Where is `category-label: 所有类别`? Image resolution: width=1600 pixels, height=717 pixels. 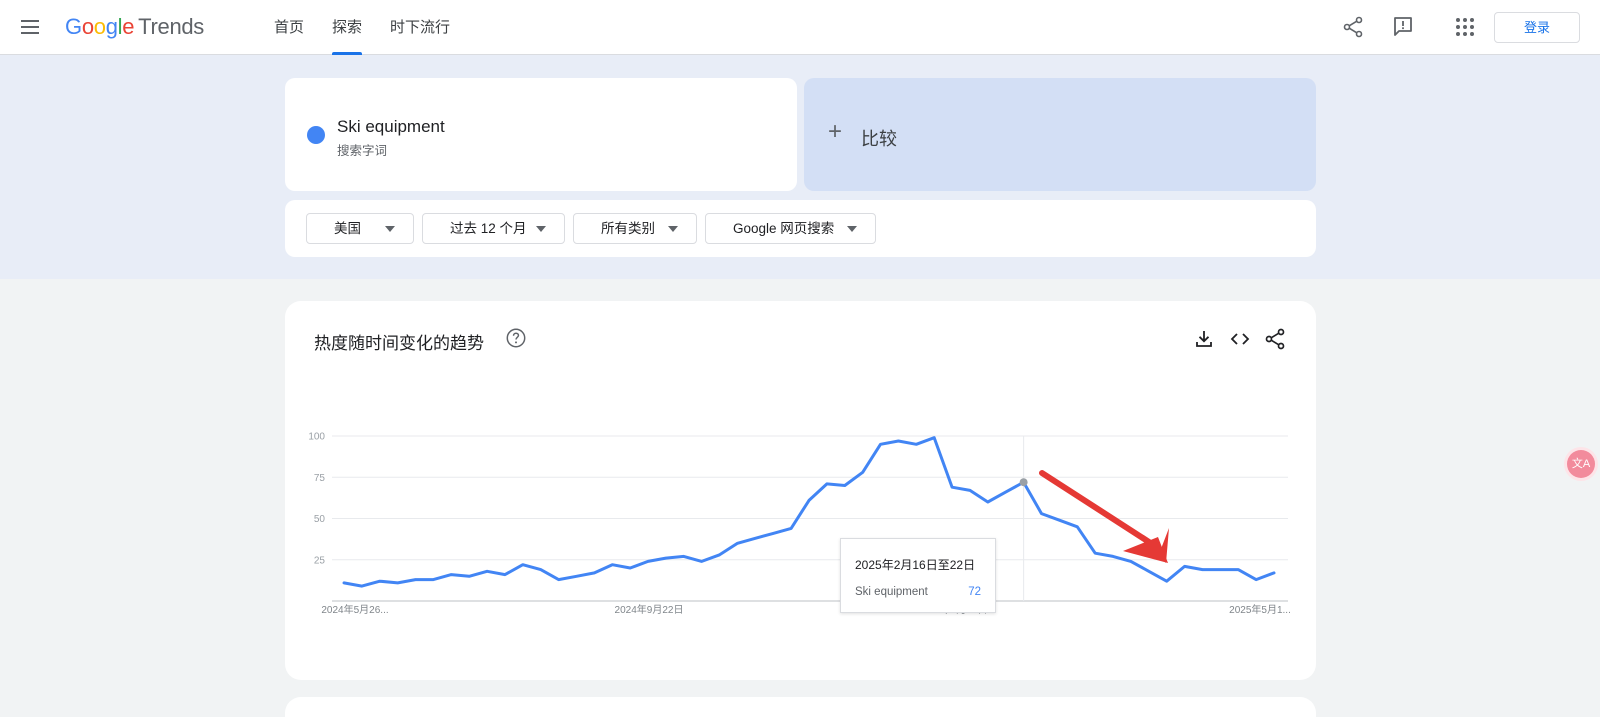 category-label: 所有类别 is located at coordinates (628, 228).